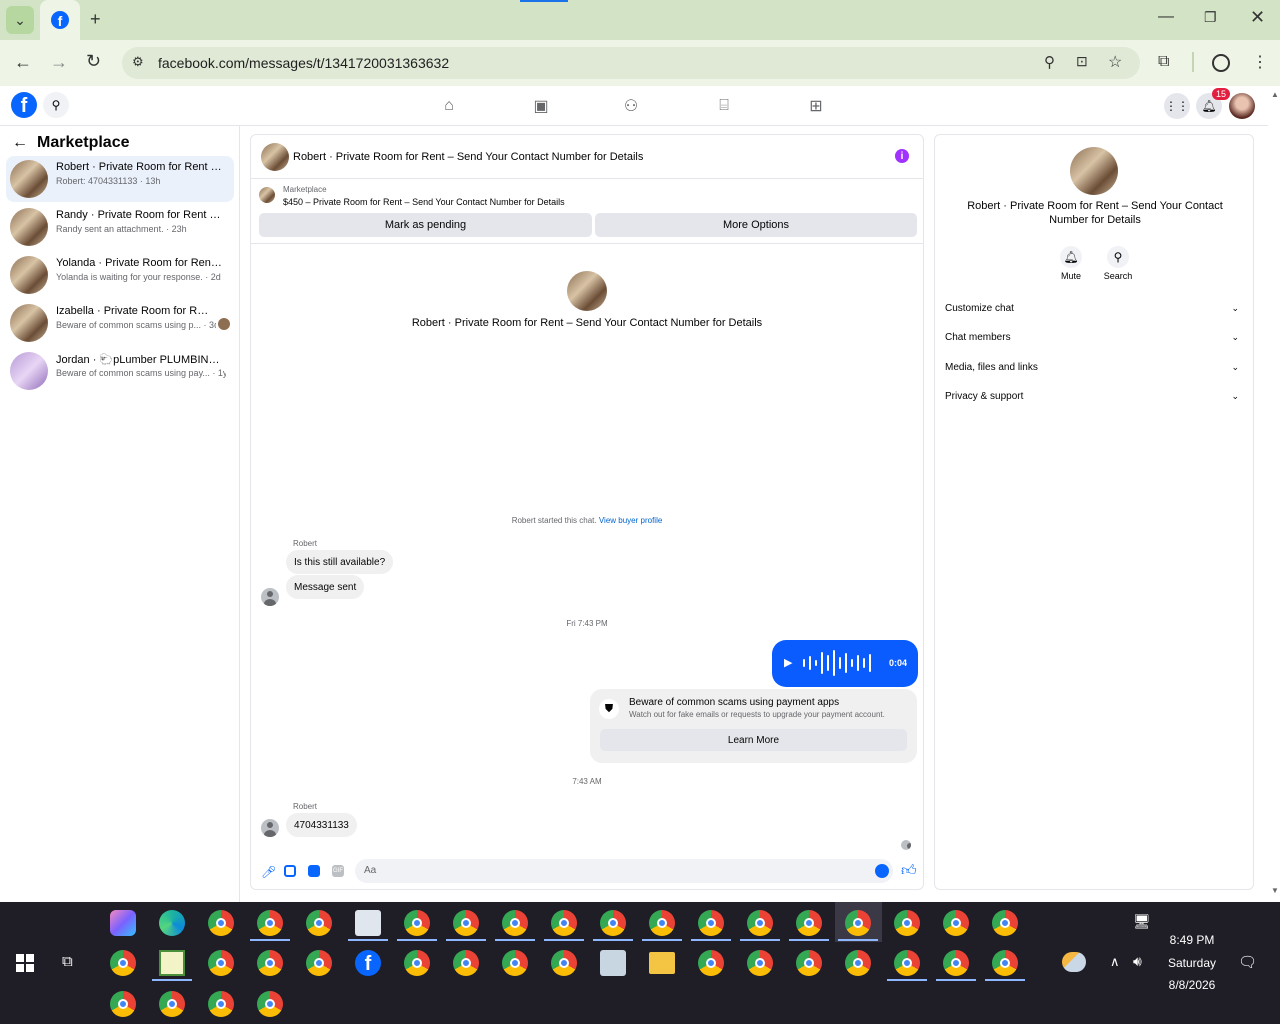  I want to click on restore-button: ❐, so click(1210, 17).